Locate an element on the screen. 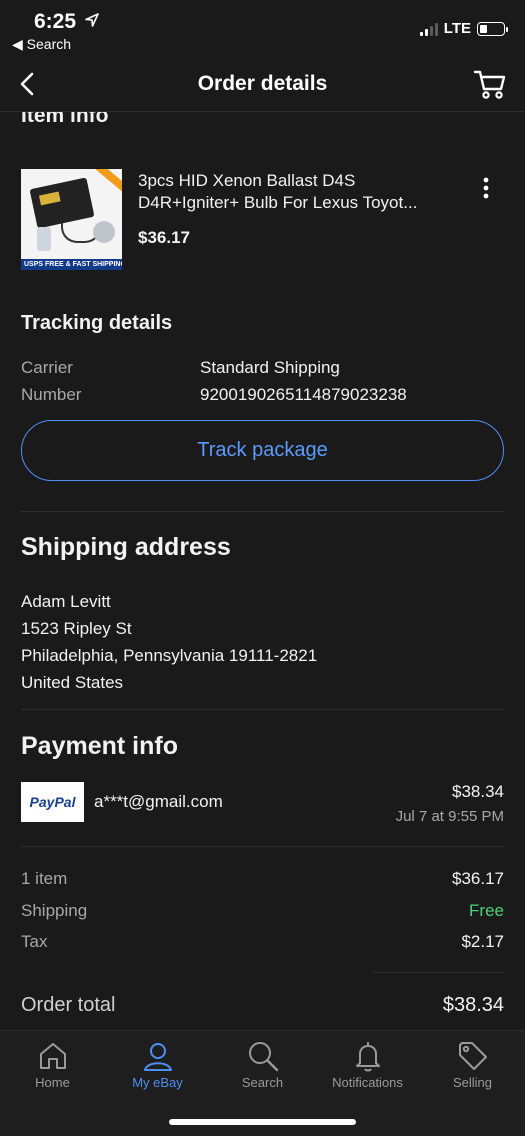  user-icon is located at coordinates (157, 1057).